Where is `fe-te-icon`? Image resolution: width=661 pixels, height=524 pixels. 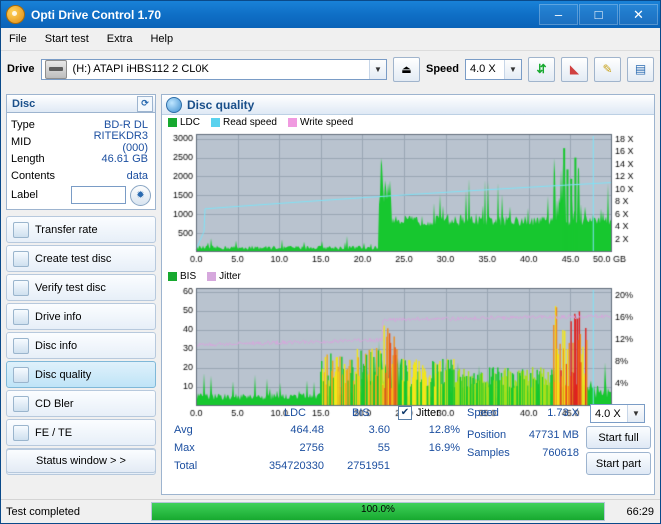
fe-te-icon is located at coordinates (21, 432).